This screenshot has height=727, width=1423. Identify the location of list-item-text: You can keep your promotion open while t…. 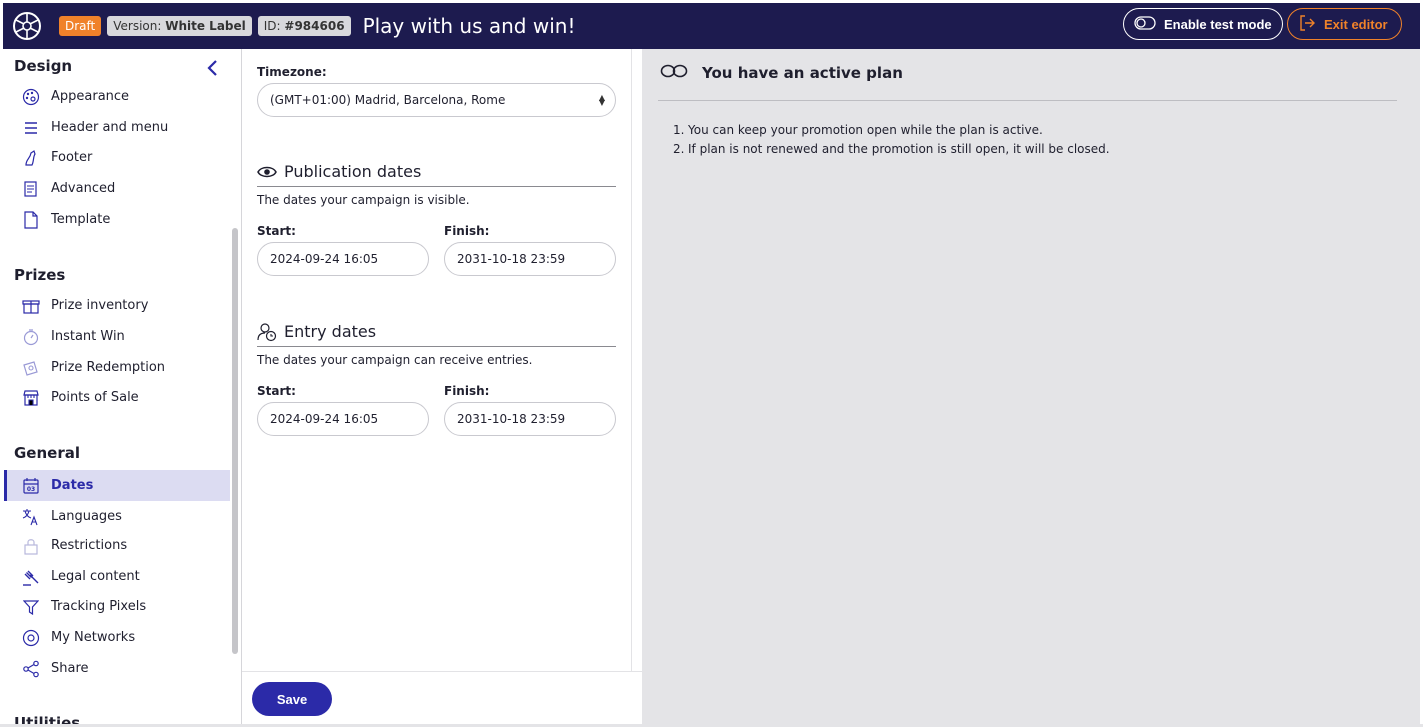
(865, 130).